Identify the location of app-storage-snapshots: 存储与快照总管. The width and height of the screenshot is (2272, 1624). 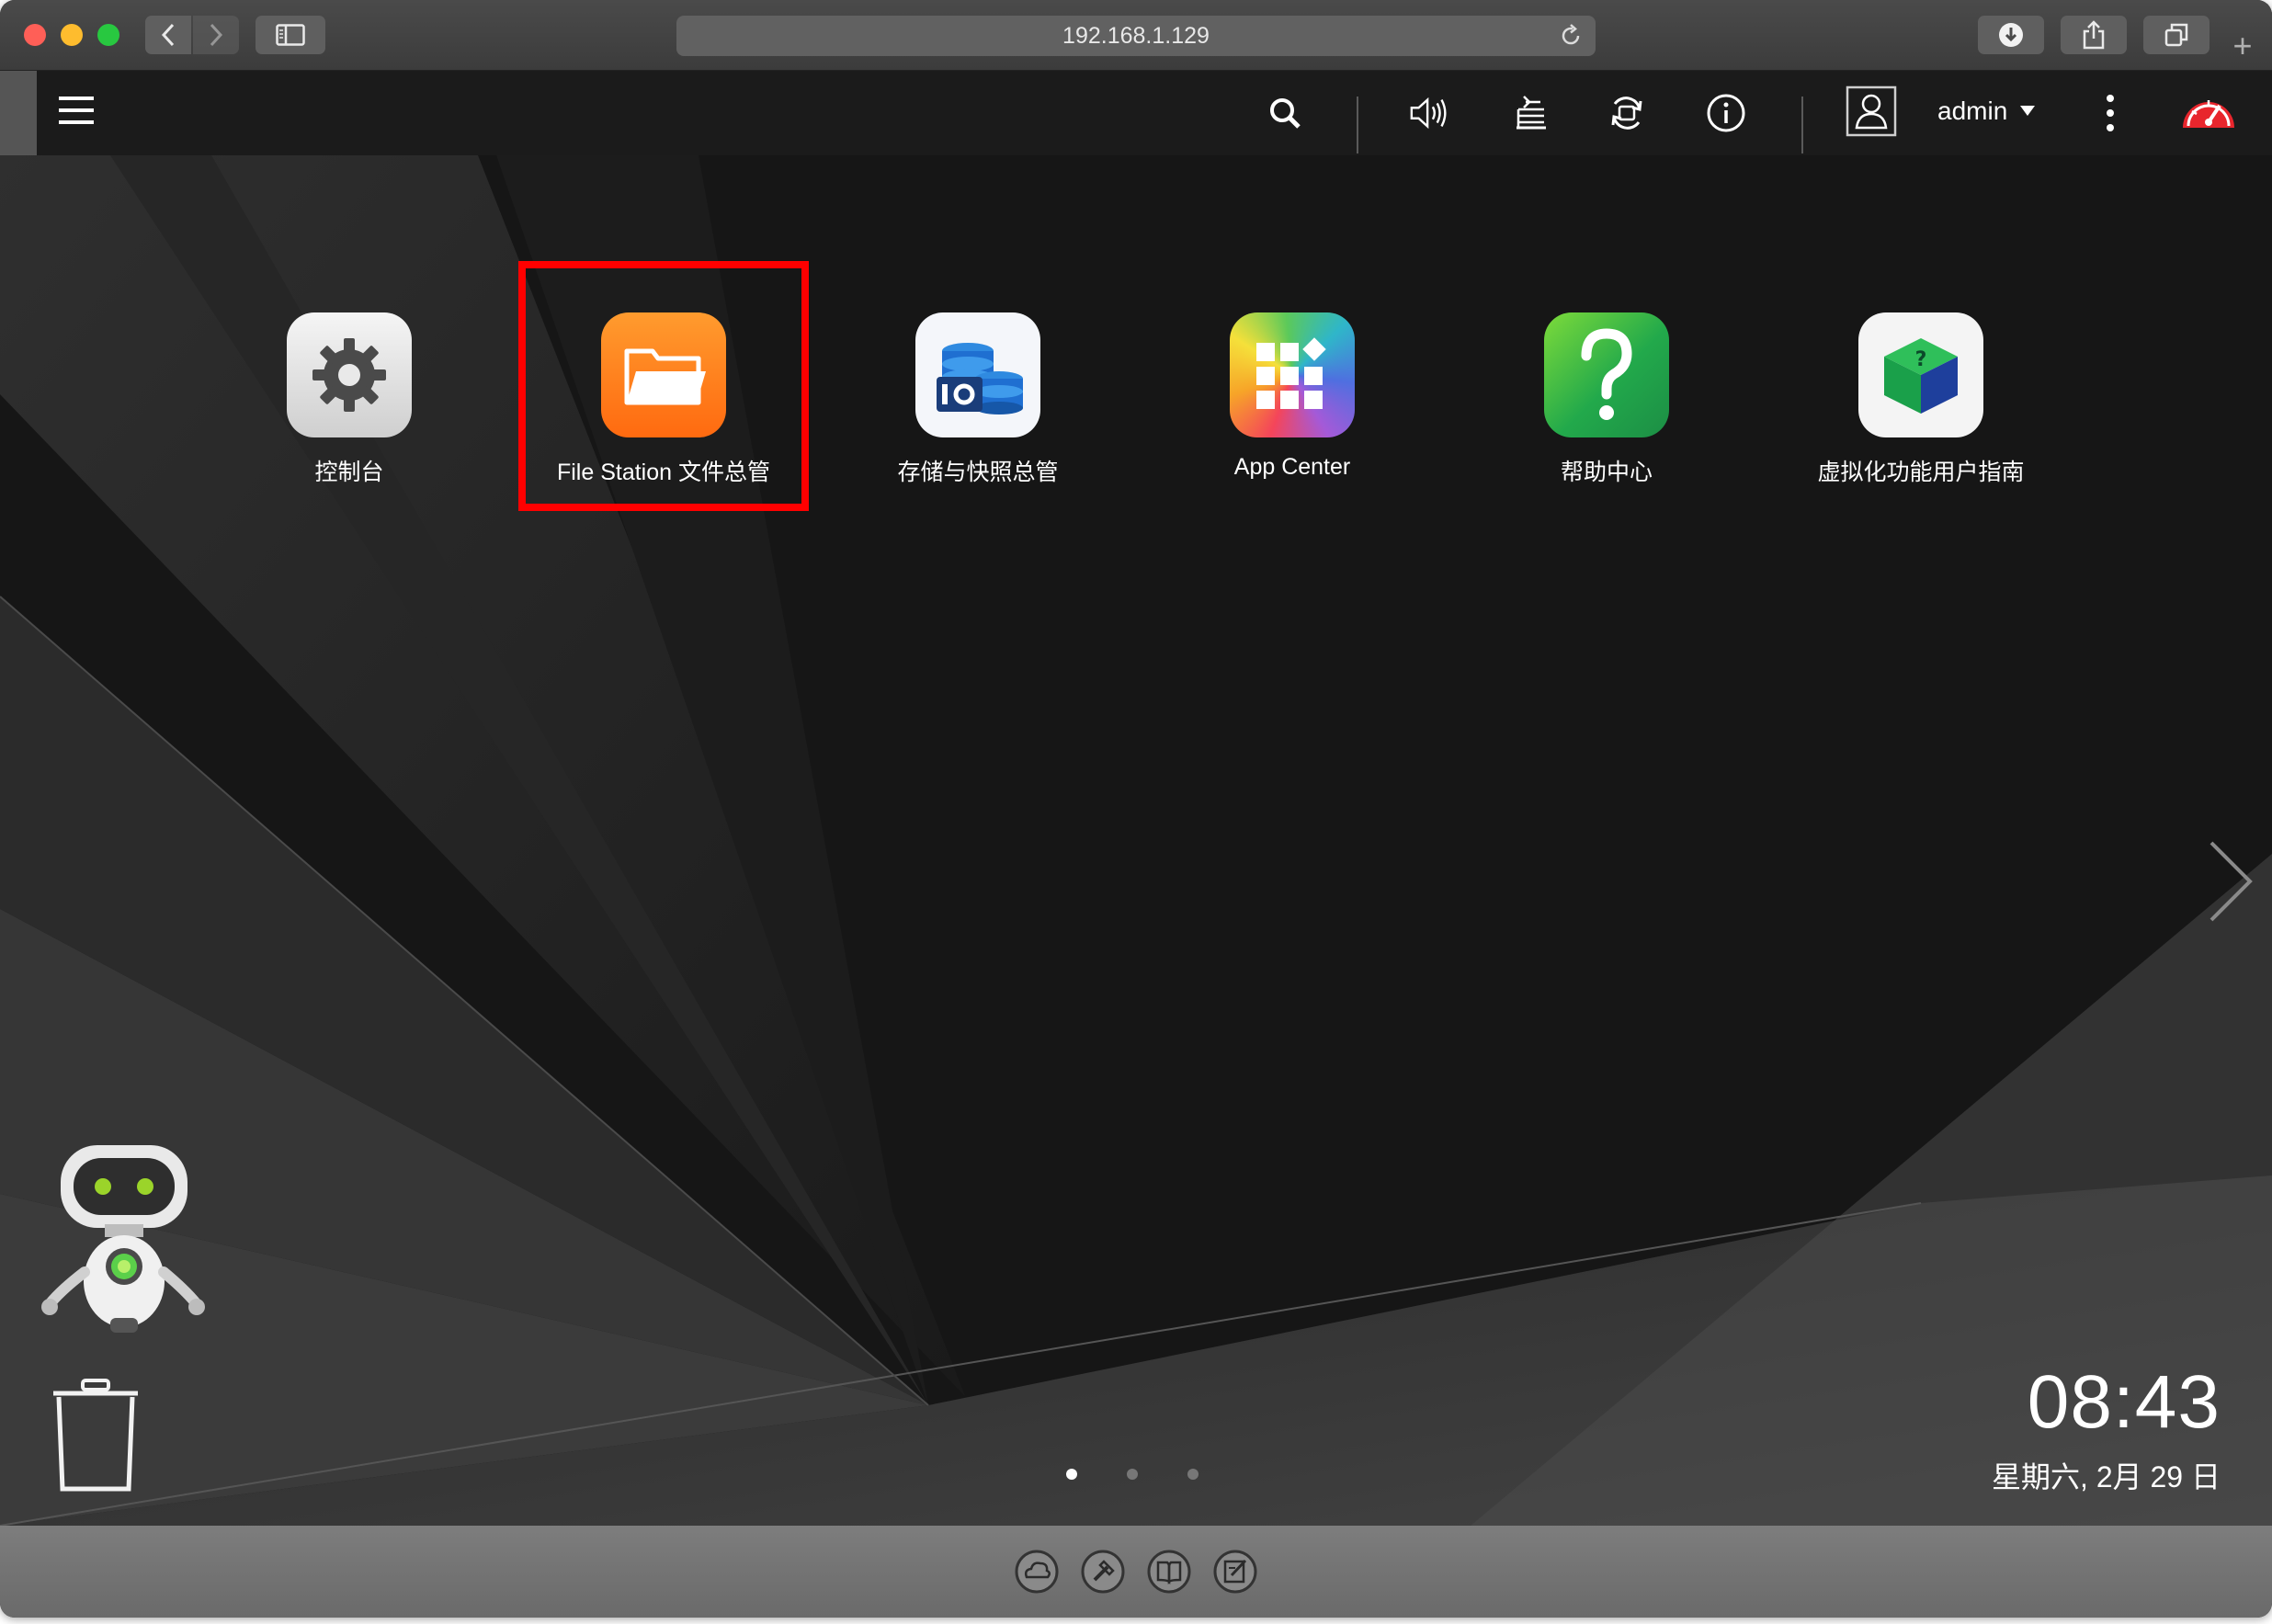
(978, 399).